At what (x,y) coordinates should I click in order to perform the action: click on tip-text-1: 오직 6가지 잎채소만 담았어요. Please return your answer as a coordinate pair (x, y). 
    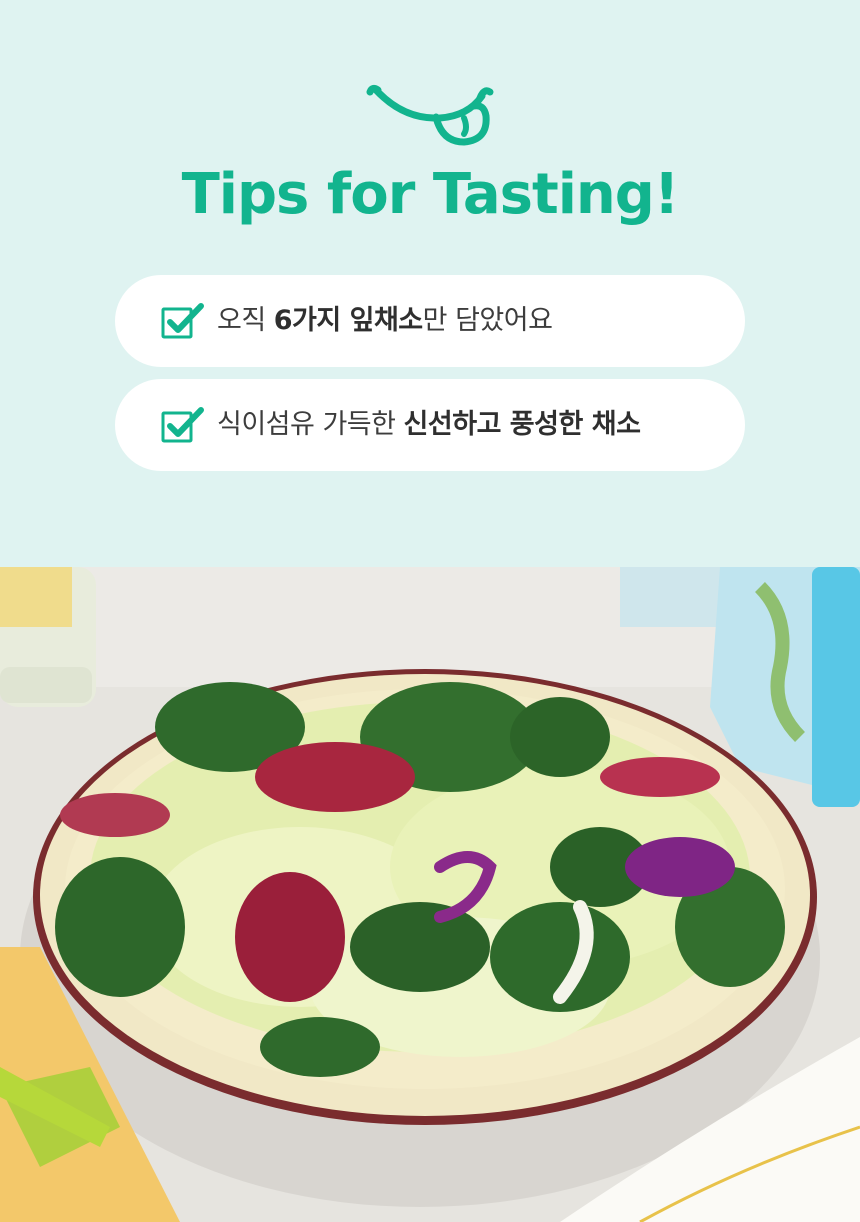
    Looking at the image, I should click on (385, 320).